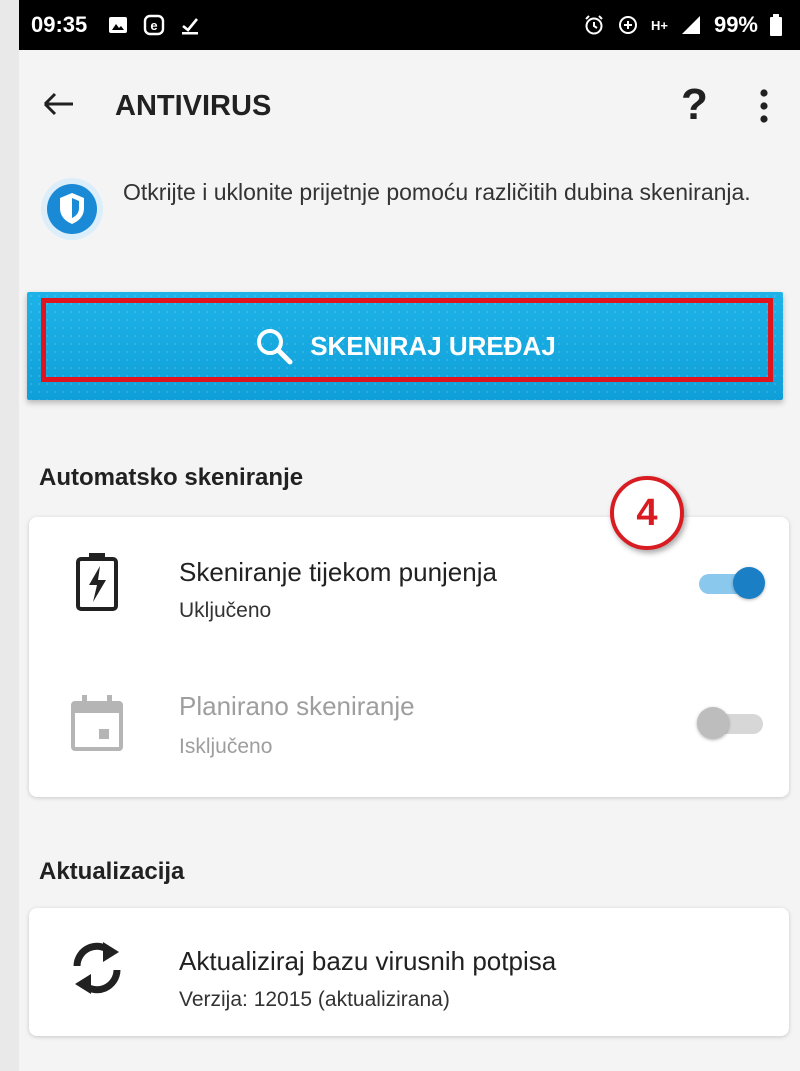  What do you see at coordinates (594, 25) in the screenshot?
I see `alarm-icon` at bounding box center [594, 25].